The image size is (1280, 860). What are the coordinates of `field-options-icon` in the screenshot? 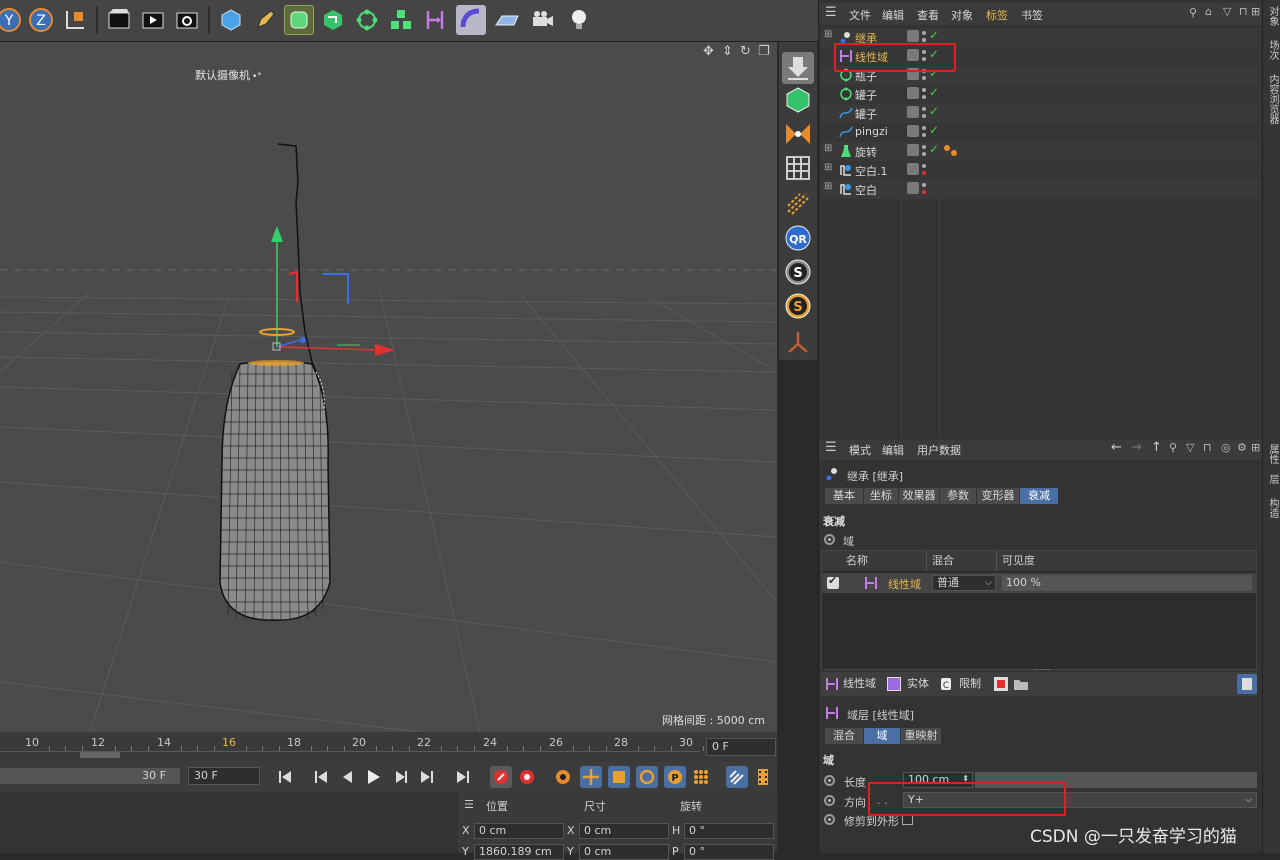 It's located at (1247, 684).